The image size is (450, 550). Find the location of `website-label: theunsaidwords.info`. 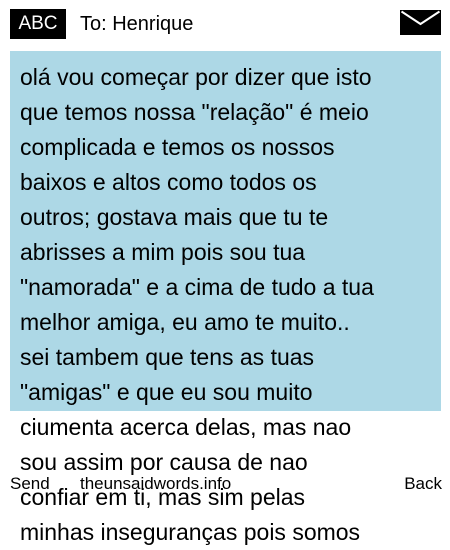

website-label: theunsaidwords.info is located at coordinates (156, 483).